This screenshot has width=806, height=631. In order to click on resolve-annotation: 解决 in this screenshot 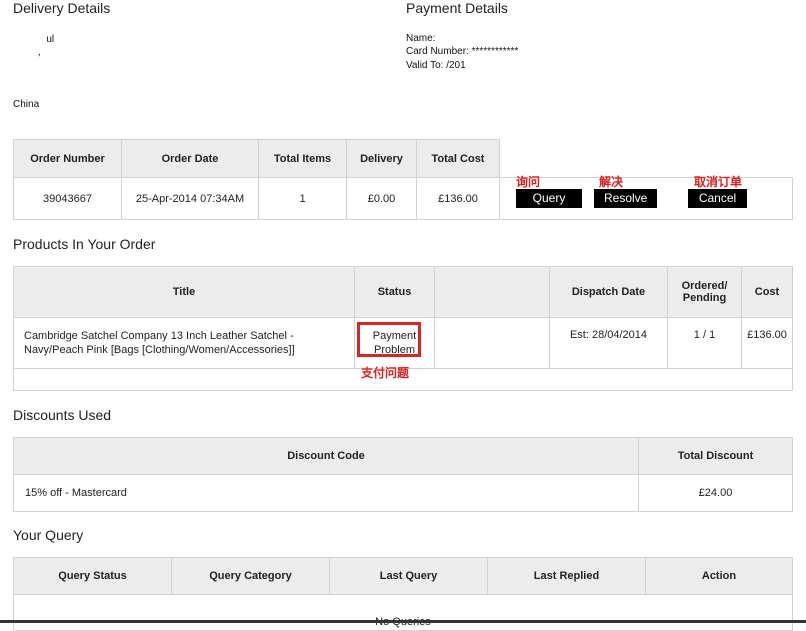, I will do `click(611, 182)`.